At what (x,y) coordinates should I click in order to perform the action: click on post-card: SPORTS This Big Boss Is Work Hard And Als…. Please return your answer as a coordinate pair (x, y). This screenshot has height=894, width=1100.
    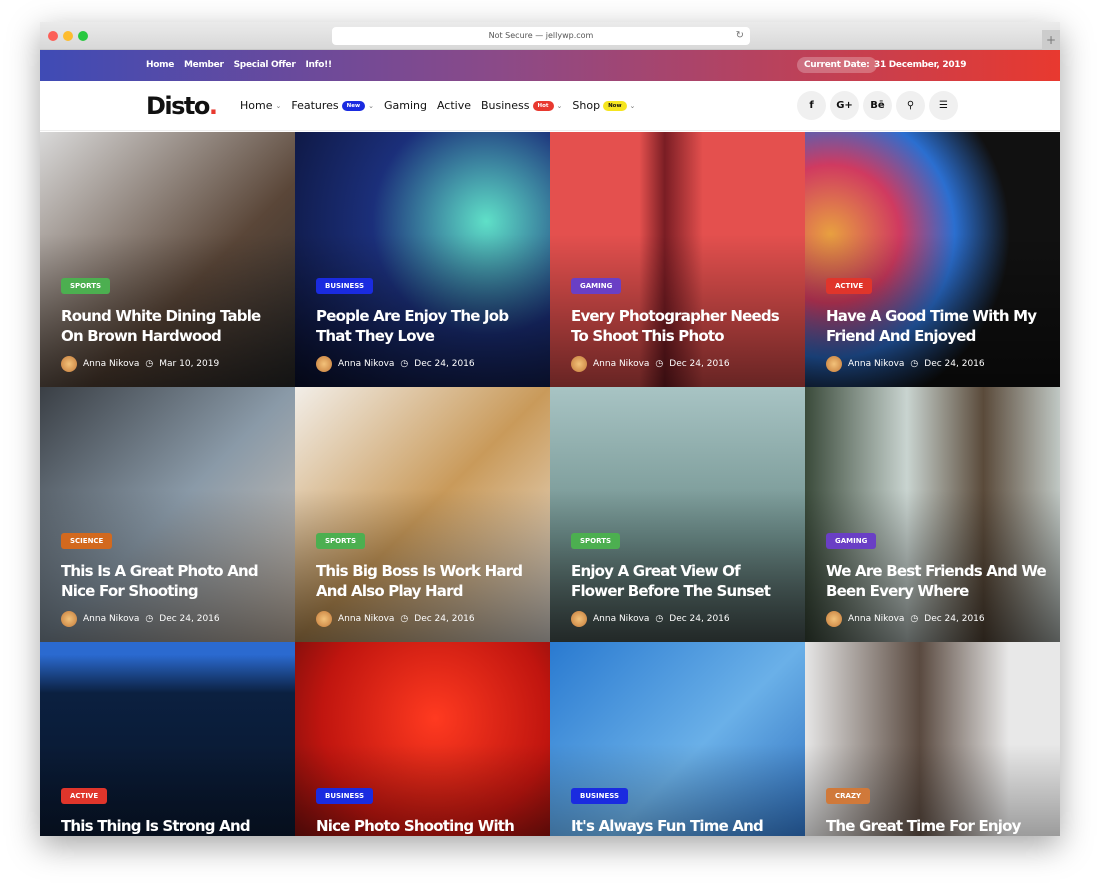
    Looking at the image, I should click on (422, 514).